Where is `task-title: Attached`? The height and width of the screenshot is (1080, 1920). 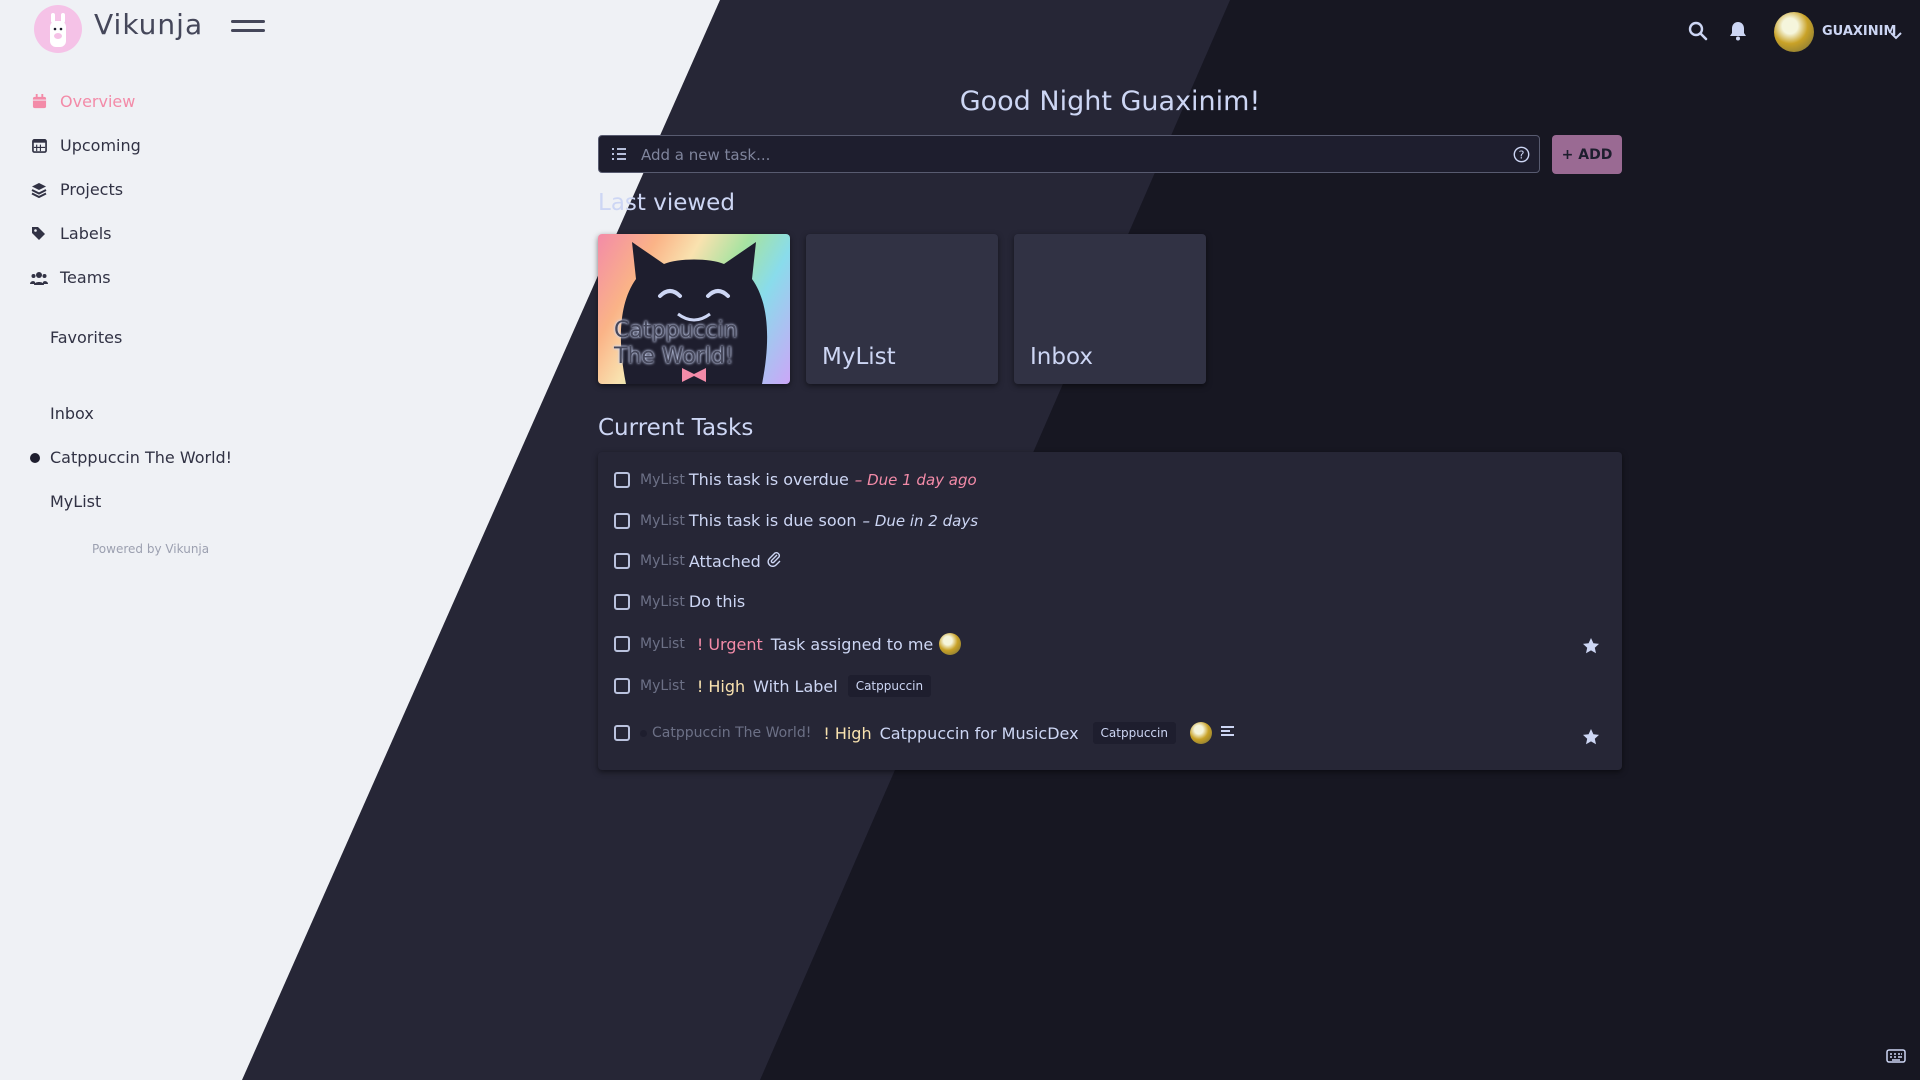
task-title: Attached is located at coordinates (725, 561).